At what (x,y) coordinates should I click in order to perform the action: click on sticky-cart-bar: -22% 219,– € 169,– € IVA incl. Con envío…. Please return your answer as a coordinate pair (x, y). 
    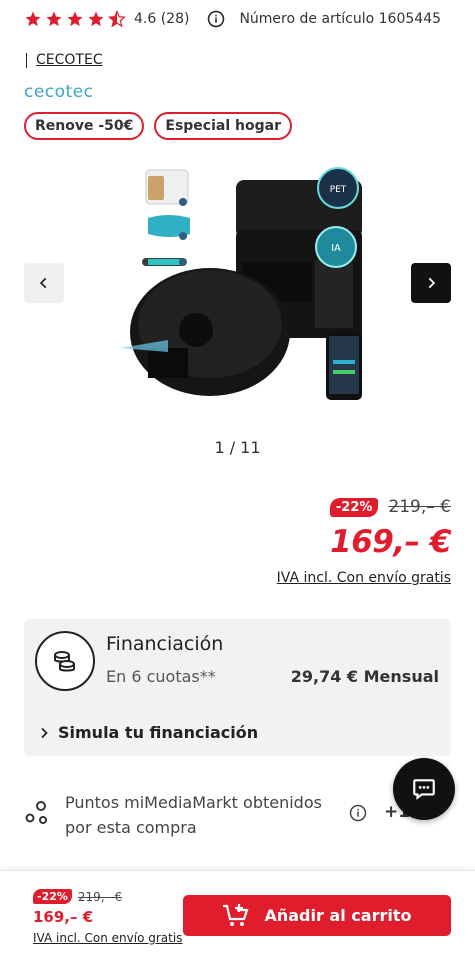
    Looking at the image, I should click on (237, 918).